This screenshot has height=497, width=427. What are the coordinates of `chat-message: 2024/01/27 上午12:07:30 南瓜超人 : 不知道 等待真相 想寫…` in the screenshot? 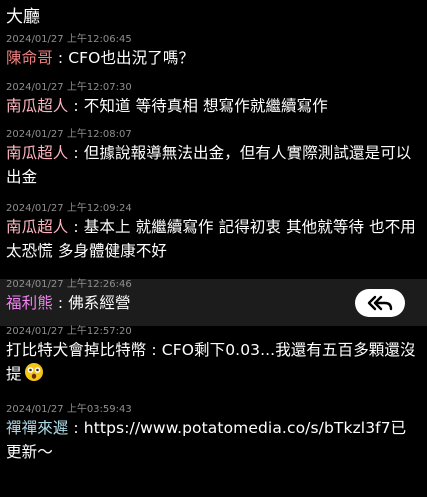 It's located at (213, 105).